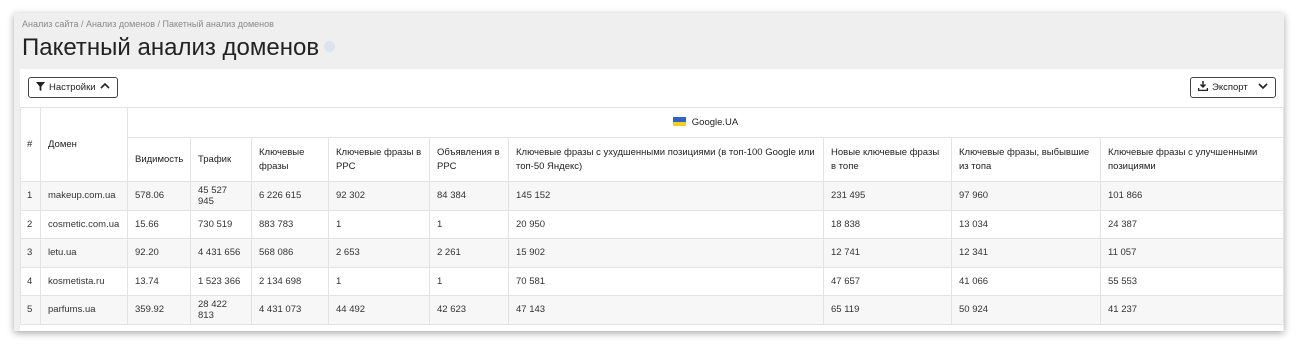  What do you see at coordinates (1026, 196) in the screenshot?
I see `table-cell: 97 960` at bounding box center [1026, 196].